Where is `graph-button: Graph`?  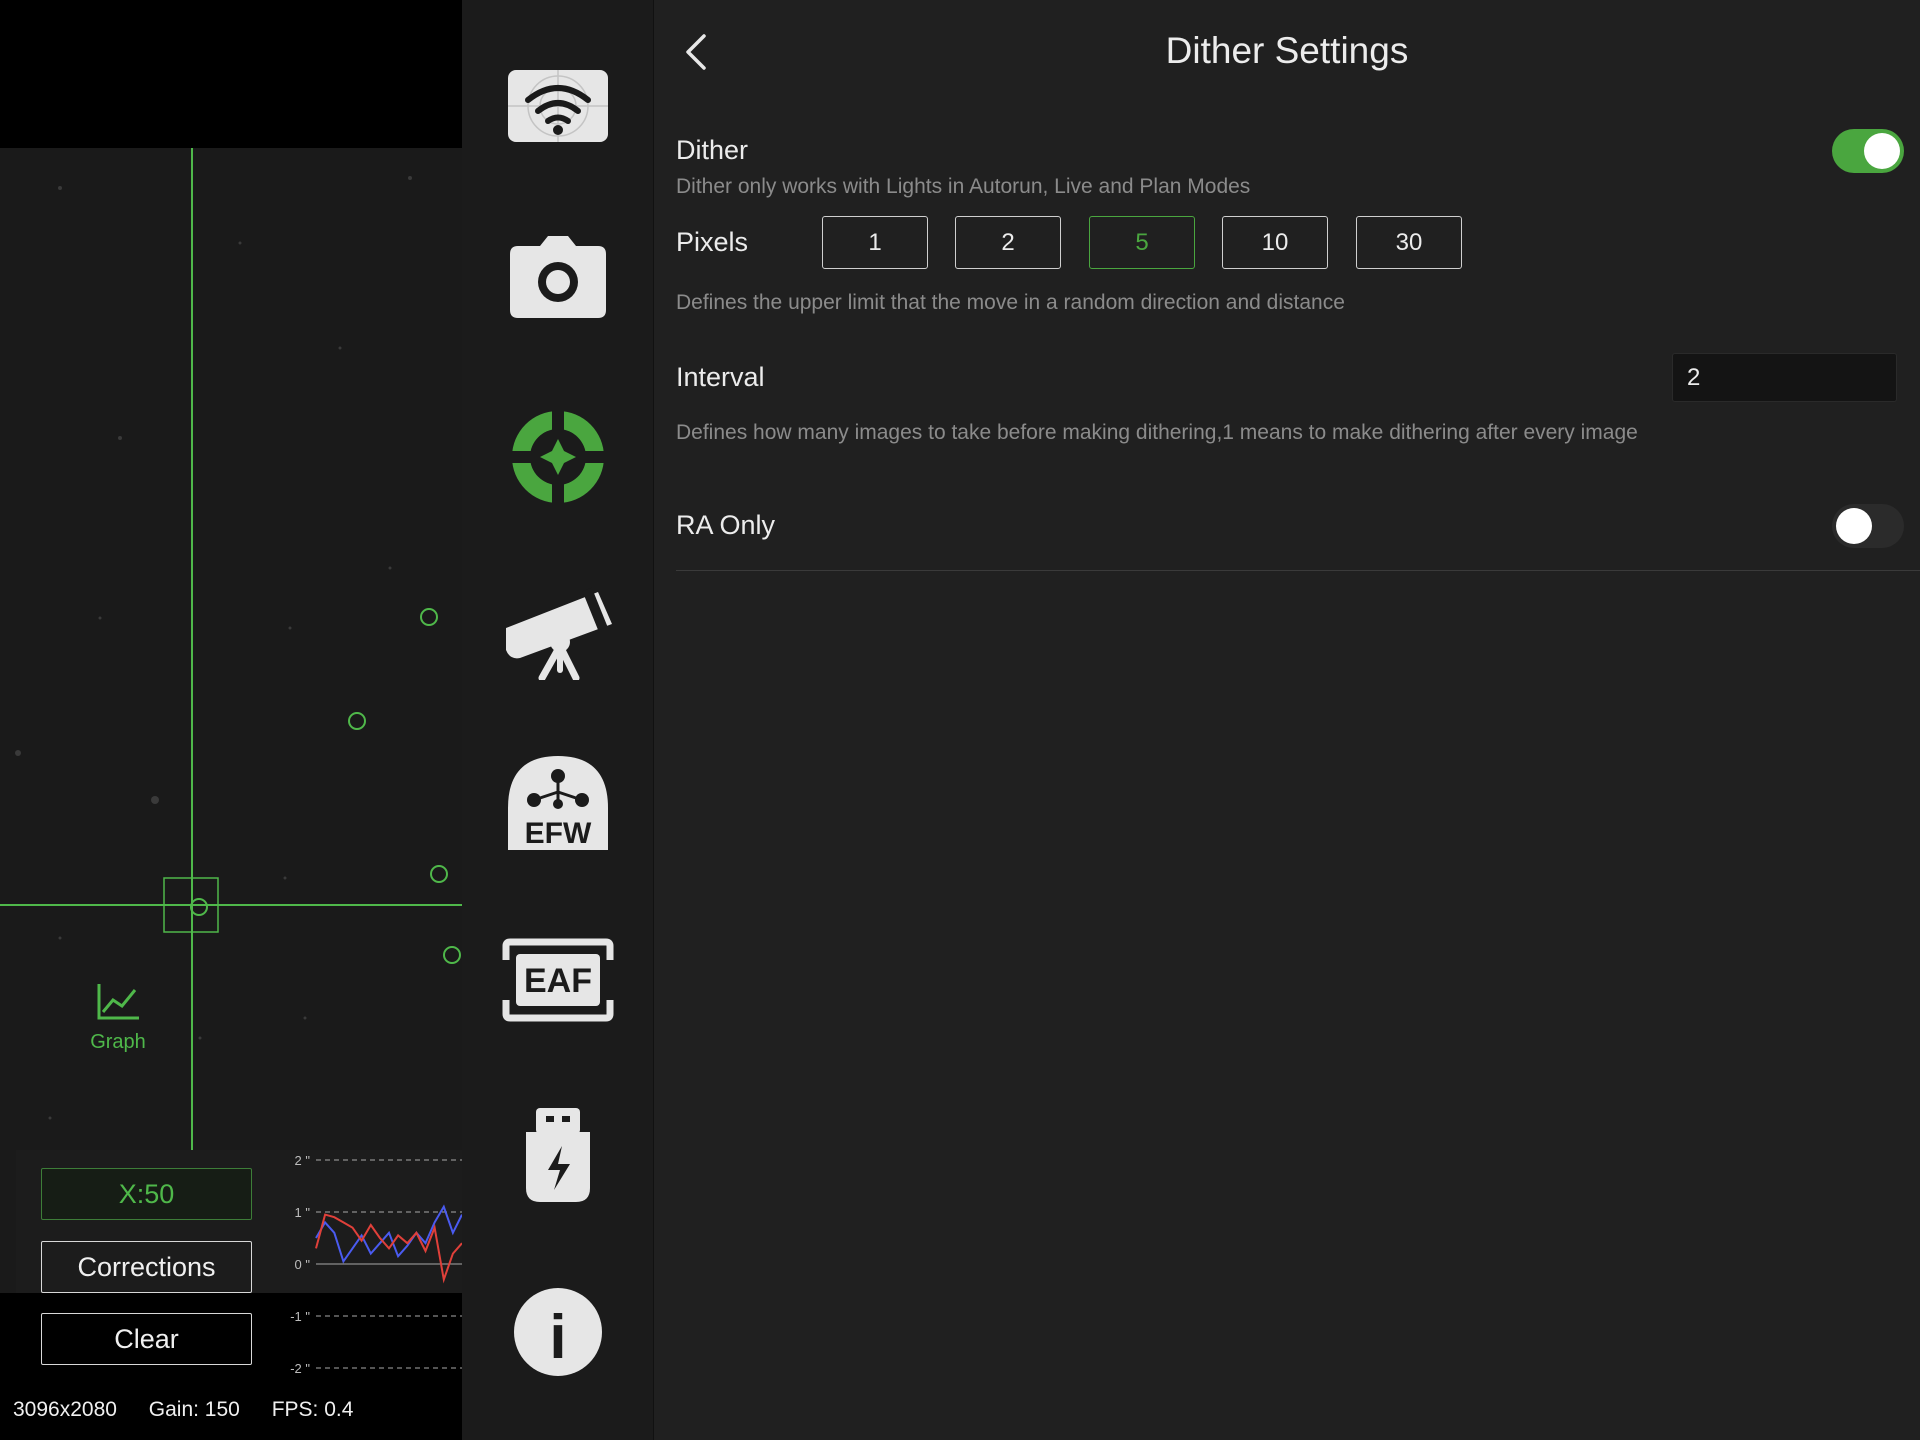 graph-button: Graph is located at coordinates (118, 1020).